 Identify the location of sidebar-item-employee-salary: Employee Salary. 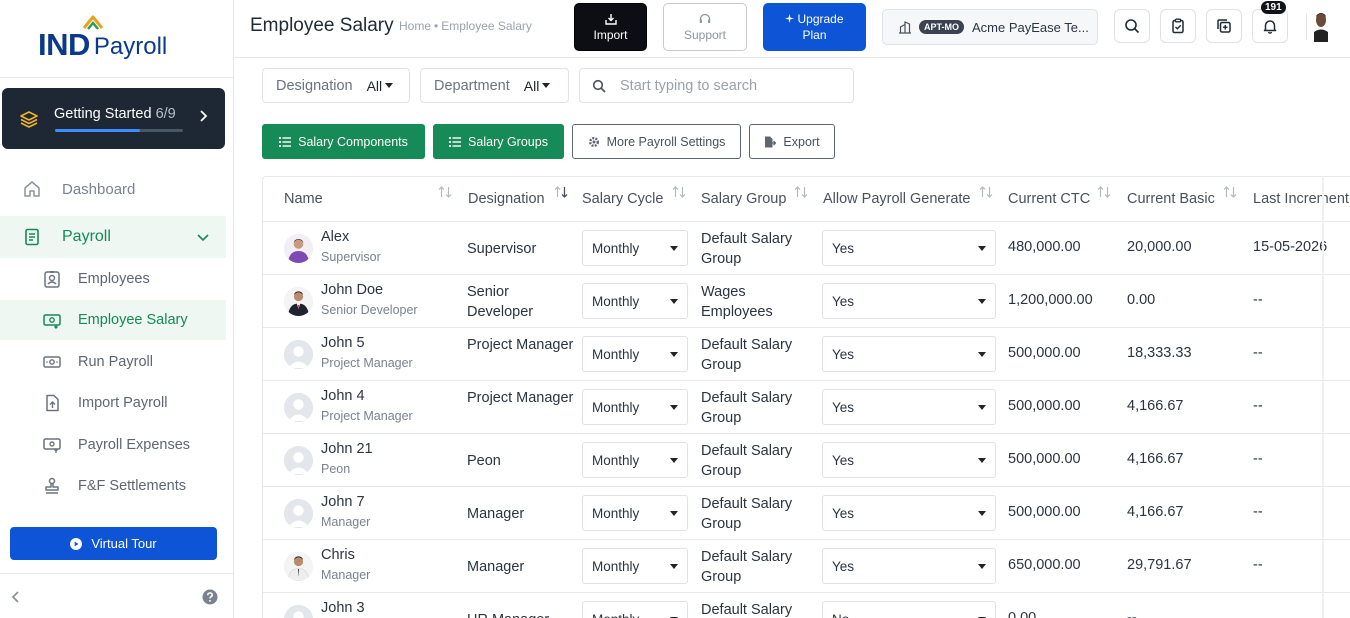
(113, 320).